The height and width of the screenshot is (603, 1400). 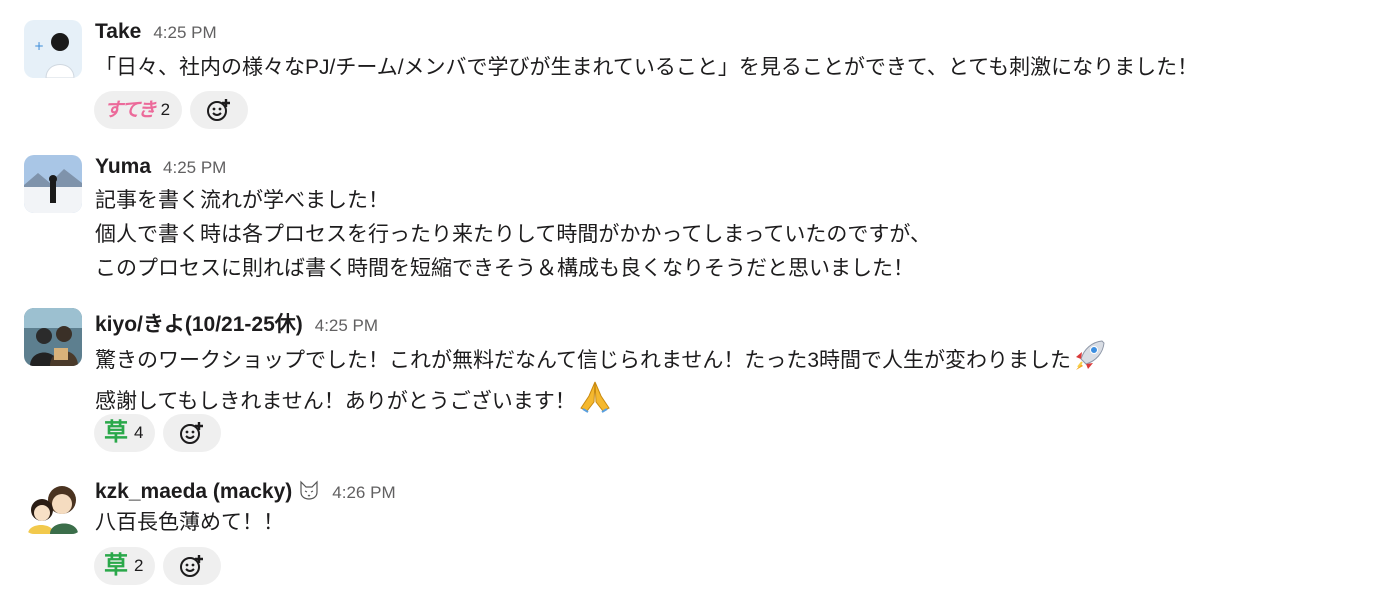 What do you see at coordinates (193, 492) in the screenshot?
I see `author-name: kzk_maeda (macky)` at bounding box center [193, 492].